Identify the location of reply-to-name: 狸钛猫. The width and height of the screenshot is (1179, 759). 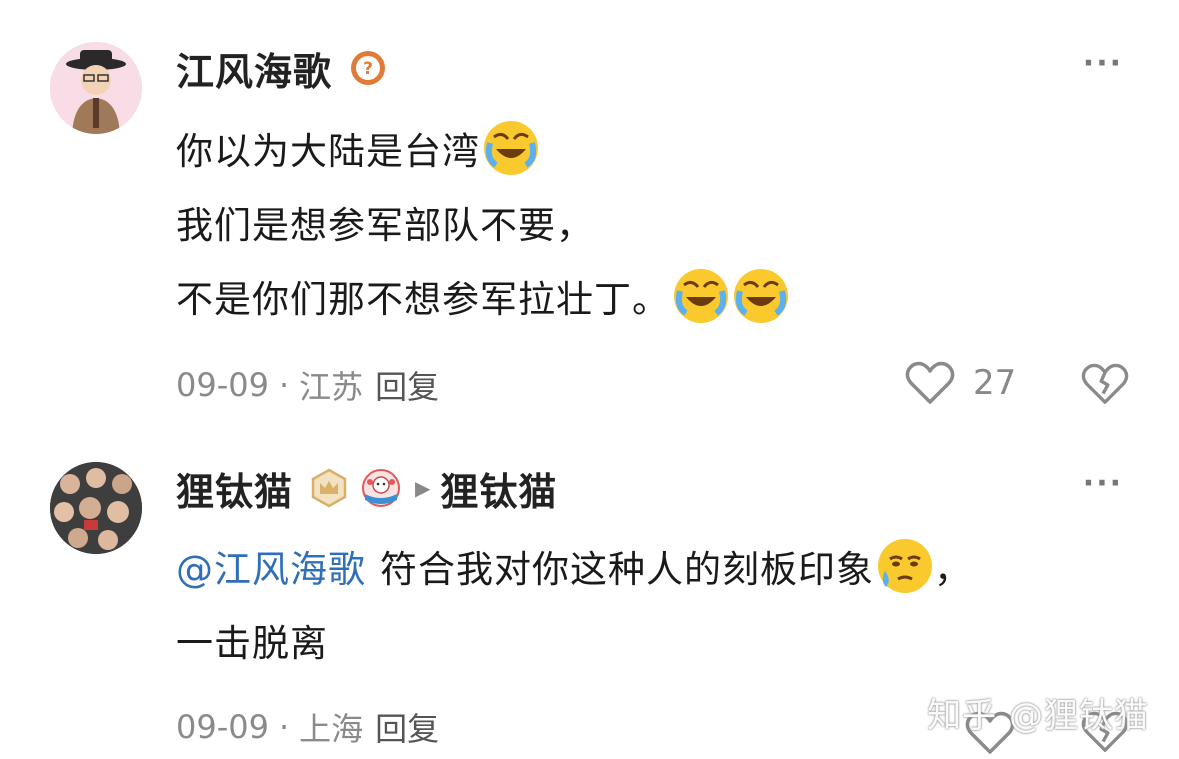
(498, 488).